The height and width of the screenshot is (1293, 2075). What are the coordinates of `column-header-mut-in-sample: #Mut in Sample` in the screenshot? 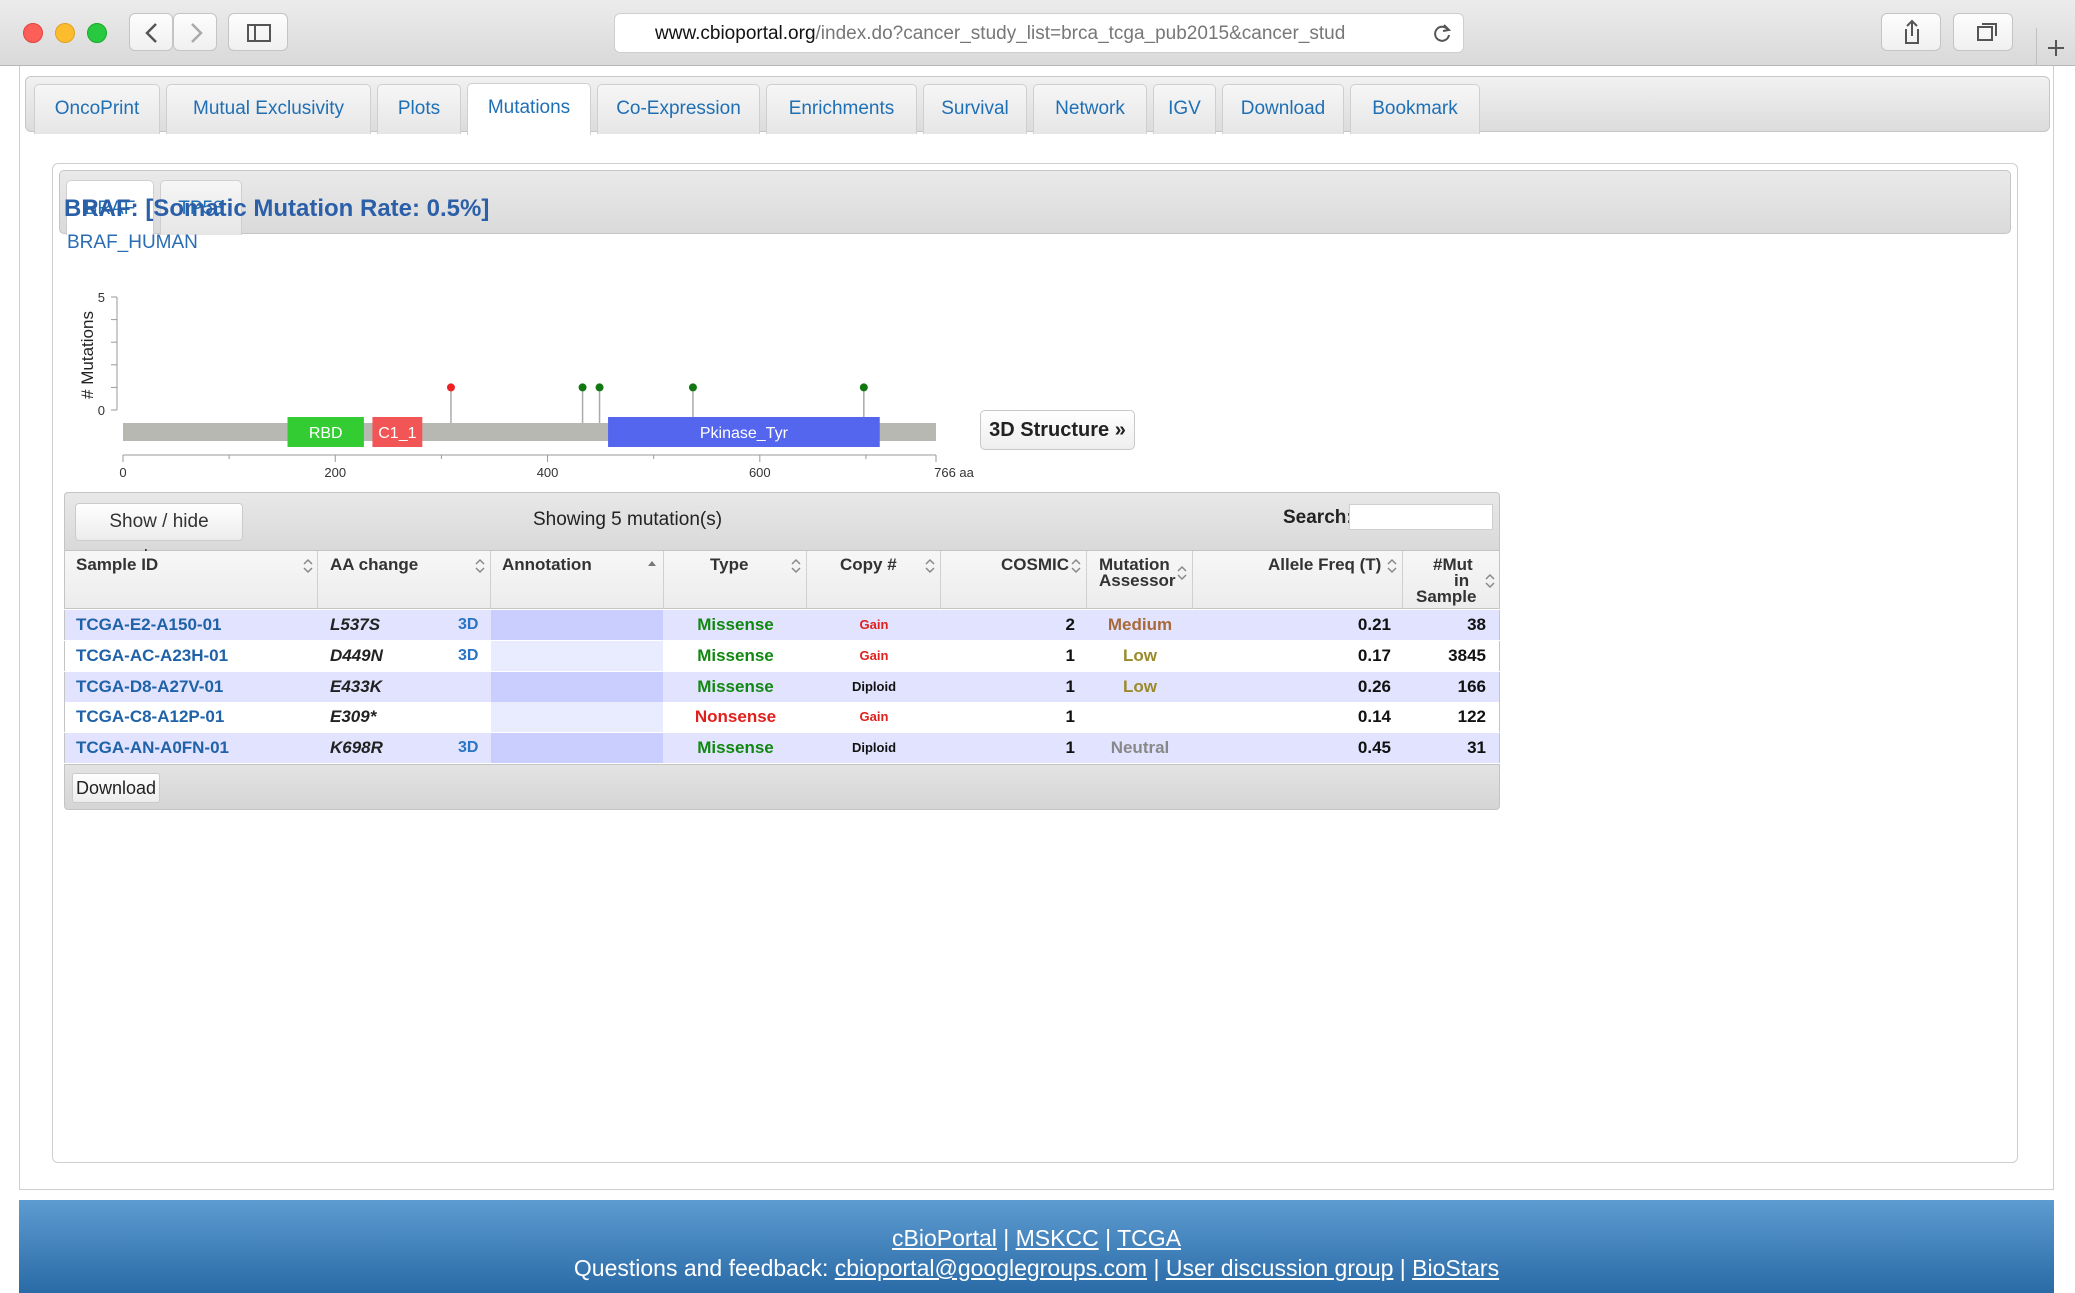 It's located at (1451, 580).